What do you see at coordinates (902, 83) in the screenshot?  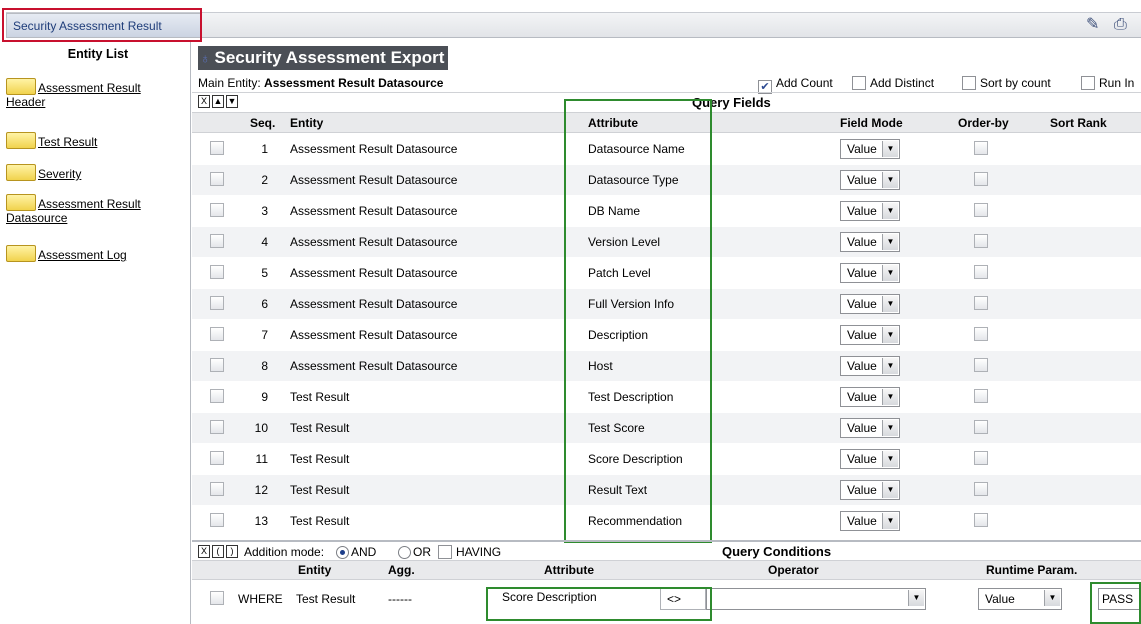 I see `add-distinct-label: Add Distinct` at bounding box center [902, 83].